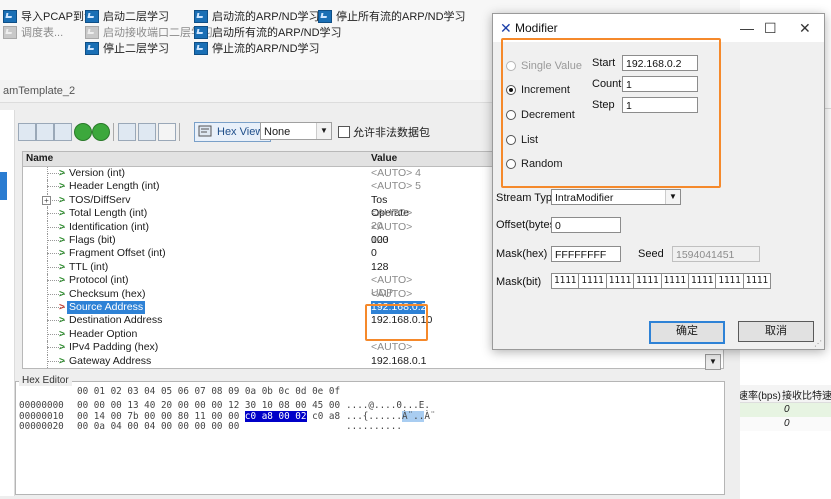  I want to click on resize-grip-icon: ⋰, so click(818, 343).